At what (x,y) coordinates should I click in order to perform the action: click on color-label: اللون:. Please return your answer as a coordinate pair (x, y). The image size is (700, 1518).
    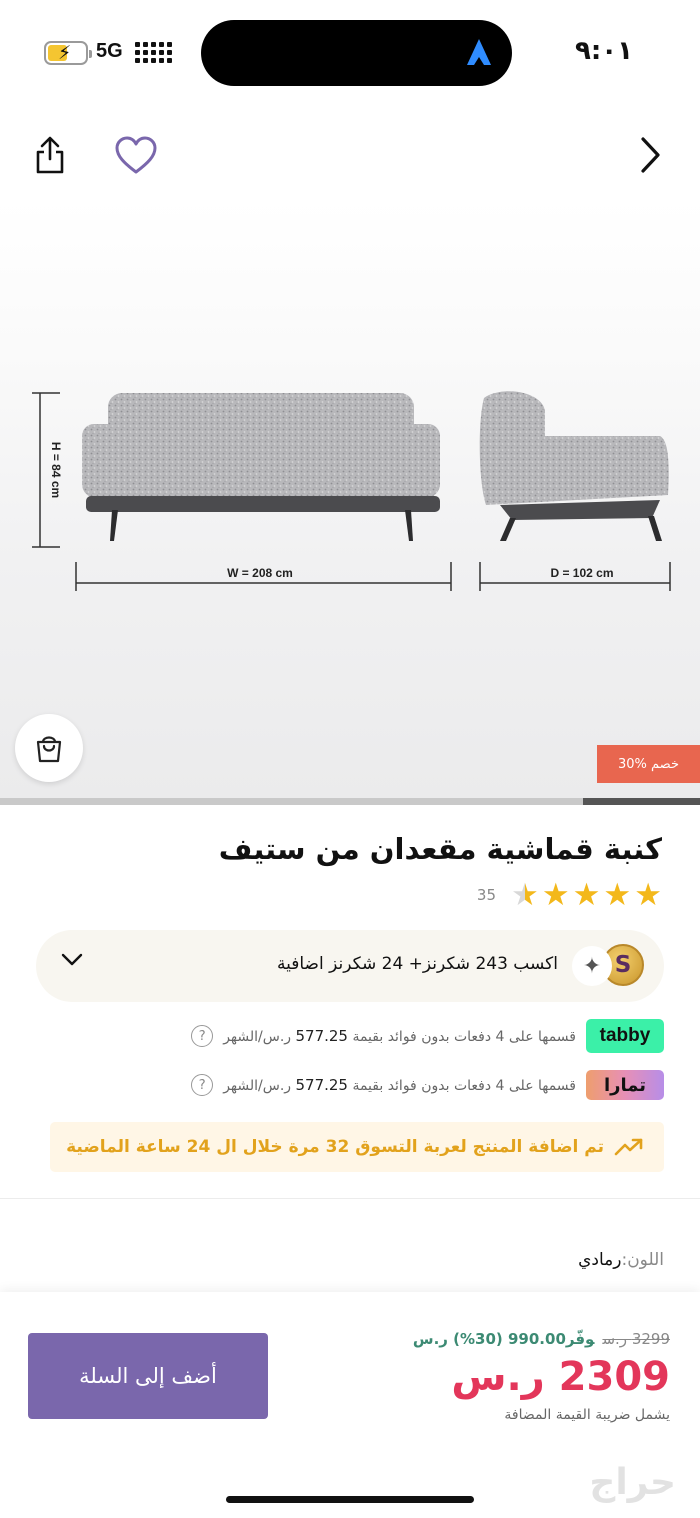
    Looking at the image, I should click on (642, 1260).